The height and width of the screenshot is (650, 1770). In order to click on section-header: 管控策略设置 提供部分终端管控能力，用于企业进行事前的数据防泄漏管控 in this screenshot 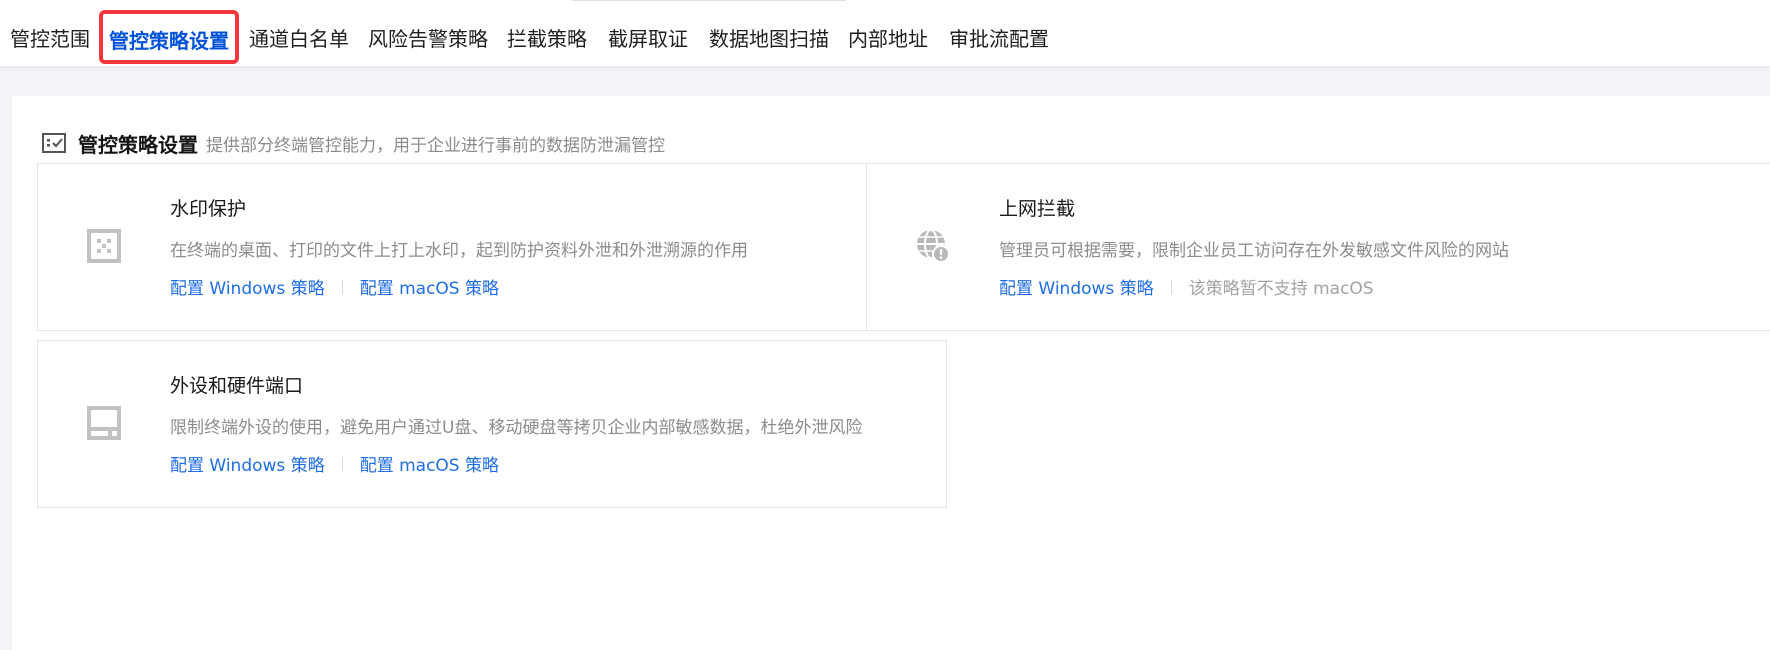, I will do `click(353, 143)`.